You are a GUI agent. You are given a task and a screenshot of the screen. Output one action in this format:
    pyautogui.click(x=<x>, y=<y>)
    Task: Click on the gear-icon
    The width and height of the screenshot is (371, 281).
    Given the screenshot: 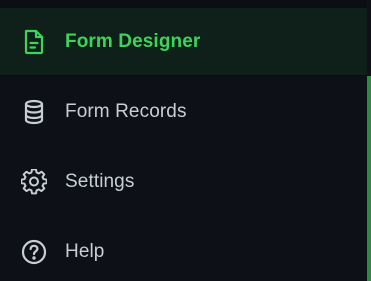 What is the action you would take?
    pyautogui.click(x=34, y=182)
    